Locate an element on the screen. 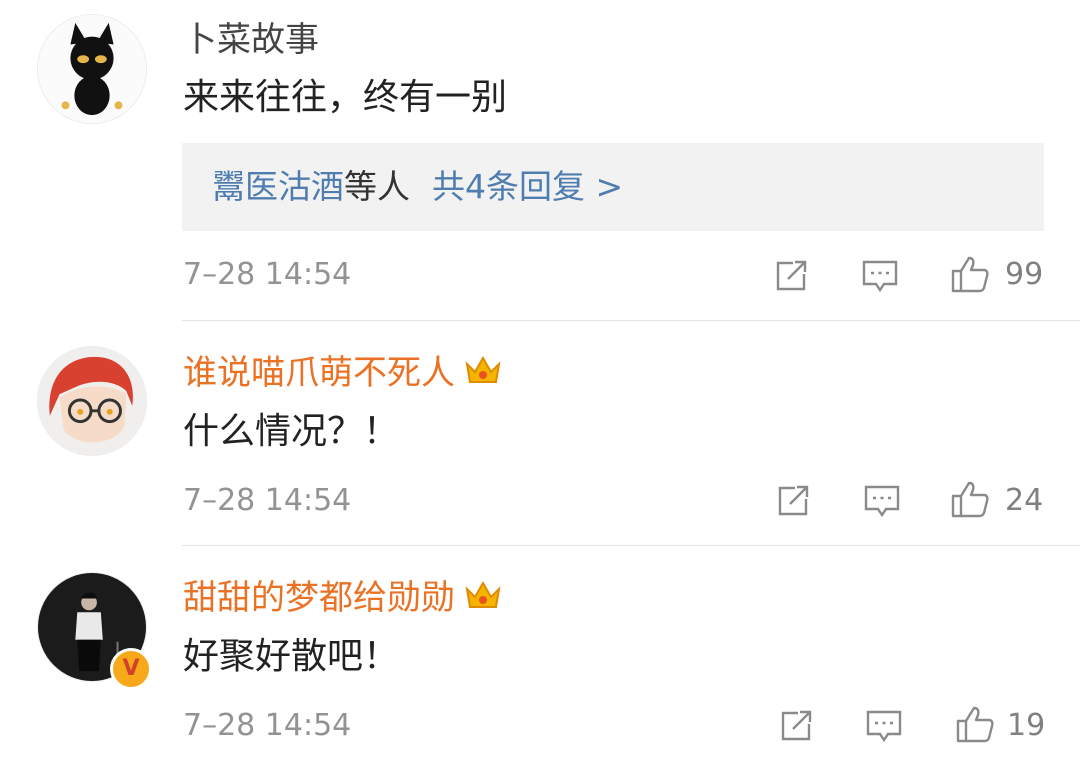 The image size is (1080, 759). verified-badge: V is located at coordinates (131, 669).